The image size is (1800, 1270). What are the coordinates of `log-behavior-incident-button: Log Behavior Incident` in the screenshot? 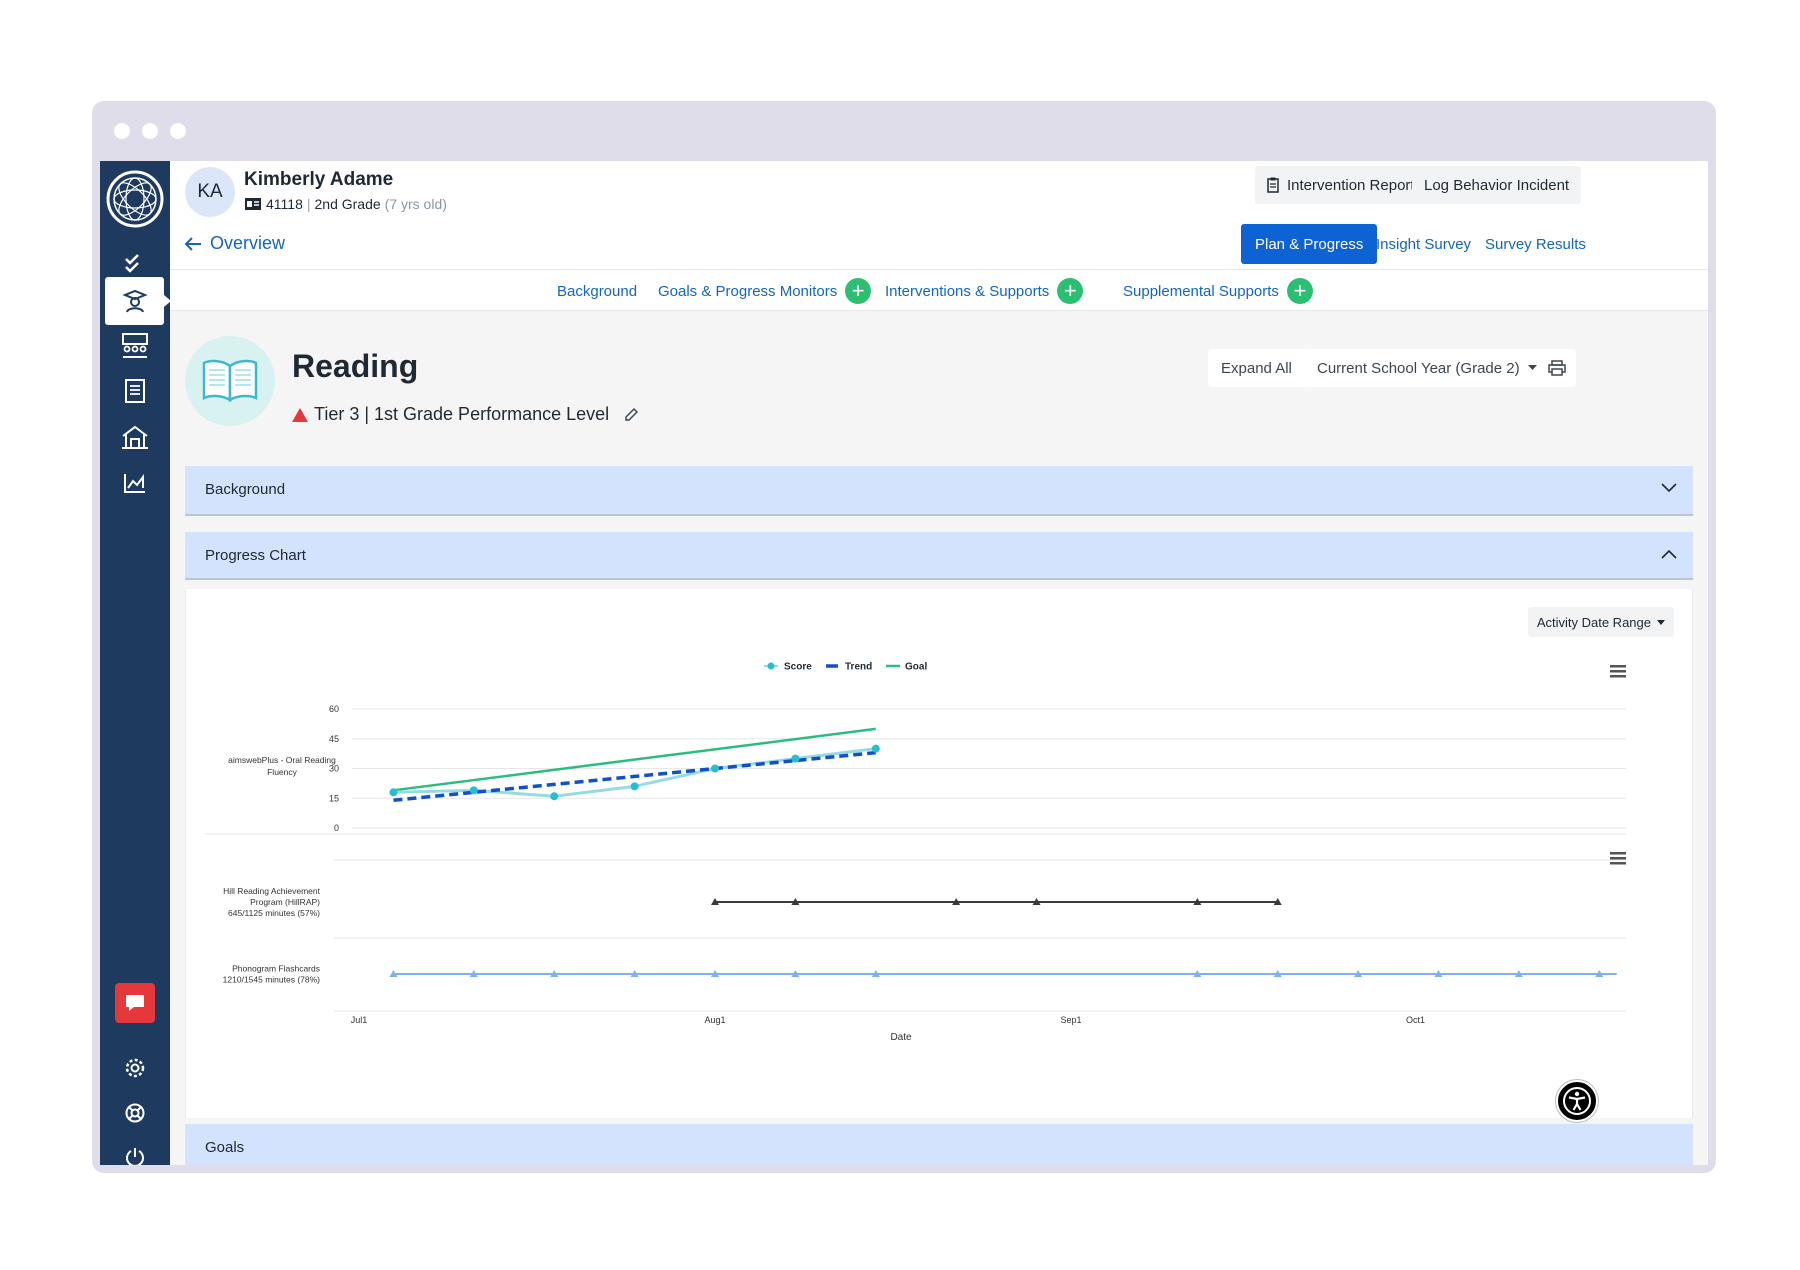 It's located at (1497, 185).